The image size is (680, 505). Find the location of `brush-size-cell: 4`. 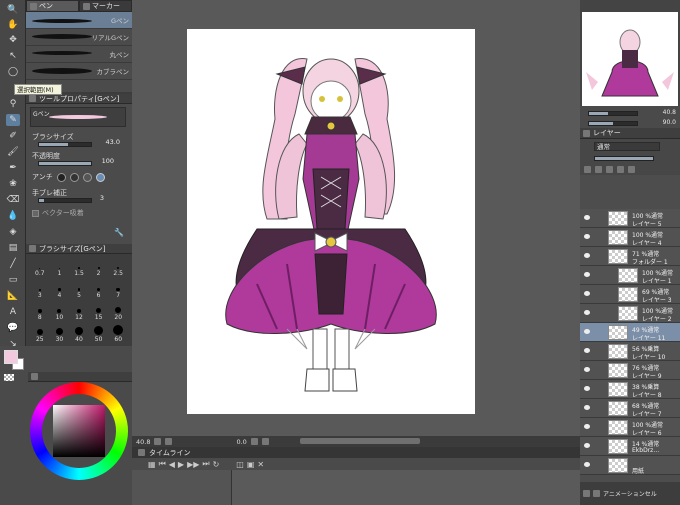

brush-size-cell: 4 is located at coordinates (60, 289).